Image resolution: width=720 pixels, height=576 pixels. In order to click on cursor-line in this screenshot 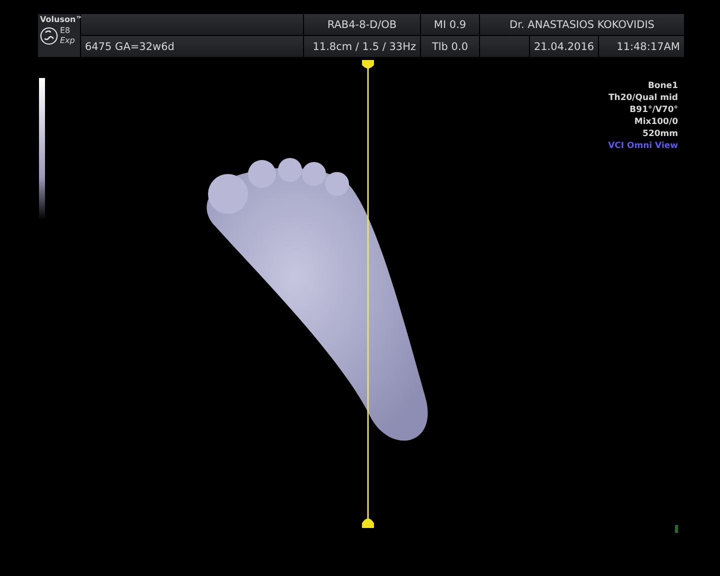, I will do `click(368, 294)`.